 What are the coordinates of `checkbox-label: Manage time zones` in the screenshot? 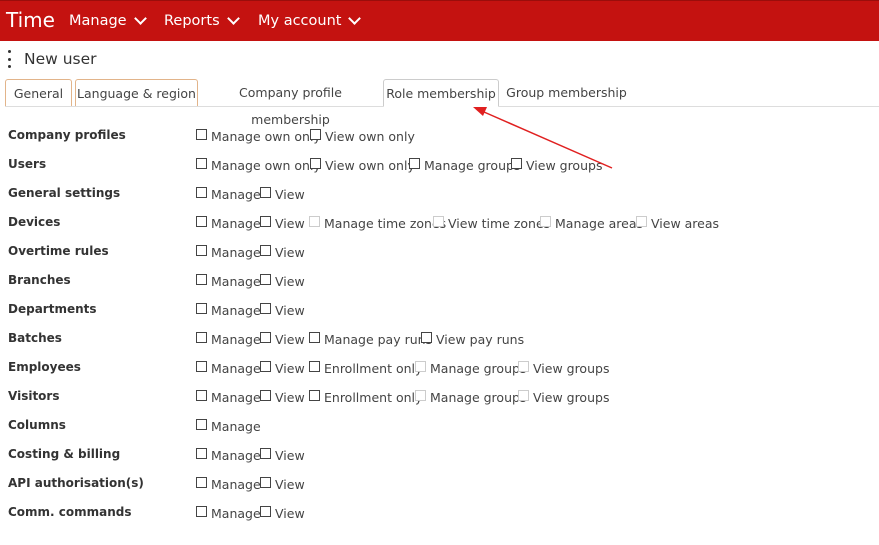 It's located at (385, 223).